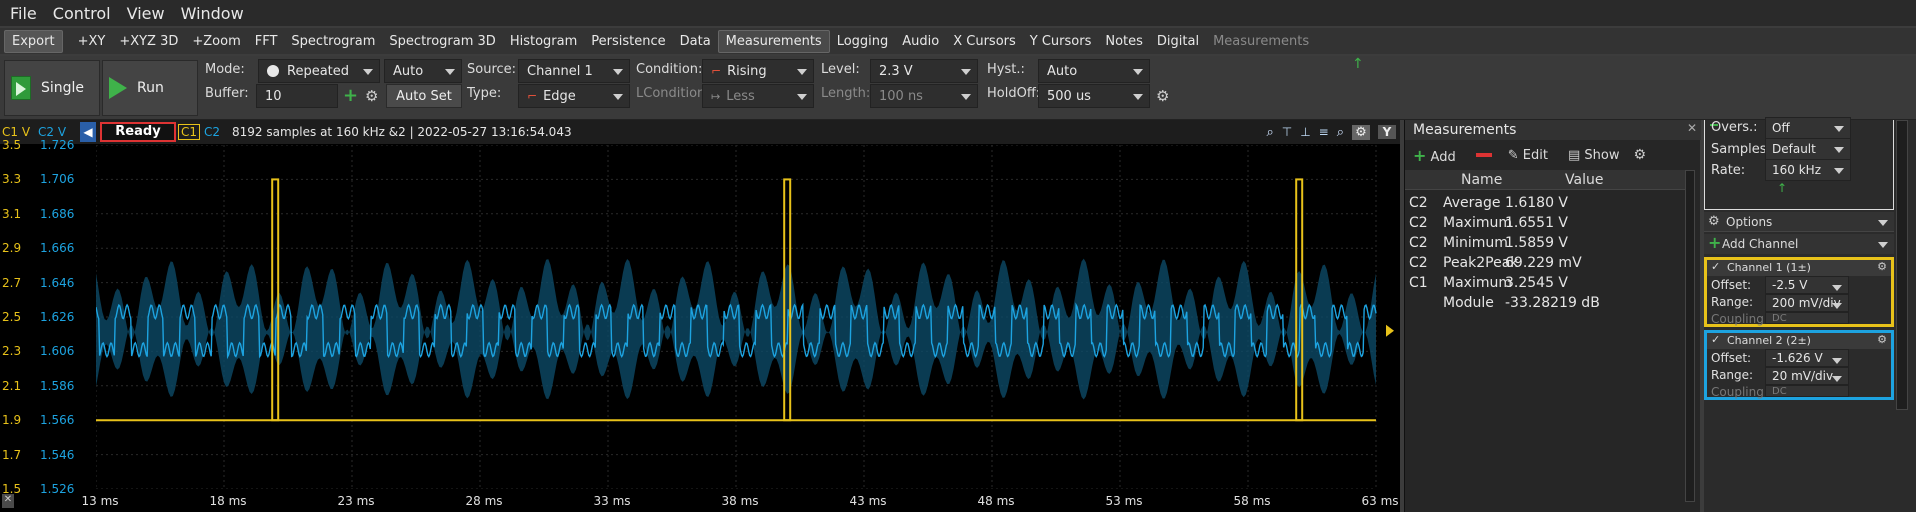  What do you see at coordinates (1481, 180) in the screenshot?
I see `header-name: Name` at bounding box center [1481, 180].